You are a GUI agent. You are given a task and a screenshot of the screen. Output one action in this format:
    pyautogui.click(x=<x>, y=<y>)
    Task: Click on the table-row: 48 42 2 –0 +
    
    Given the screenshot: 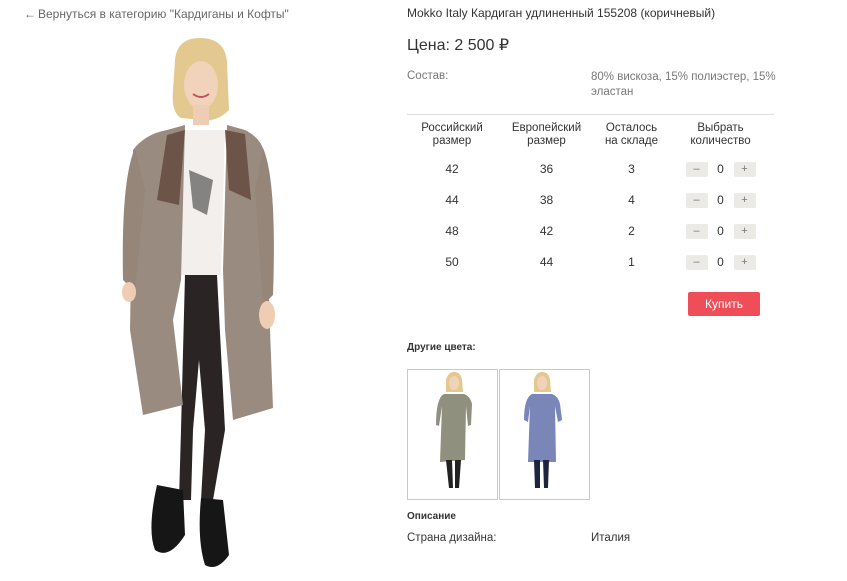 What is the action you would take?
    pyautogui.click(x=590, y=230)
    